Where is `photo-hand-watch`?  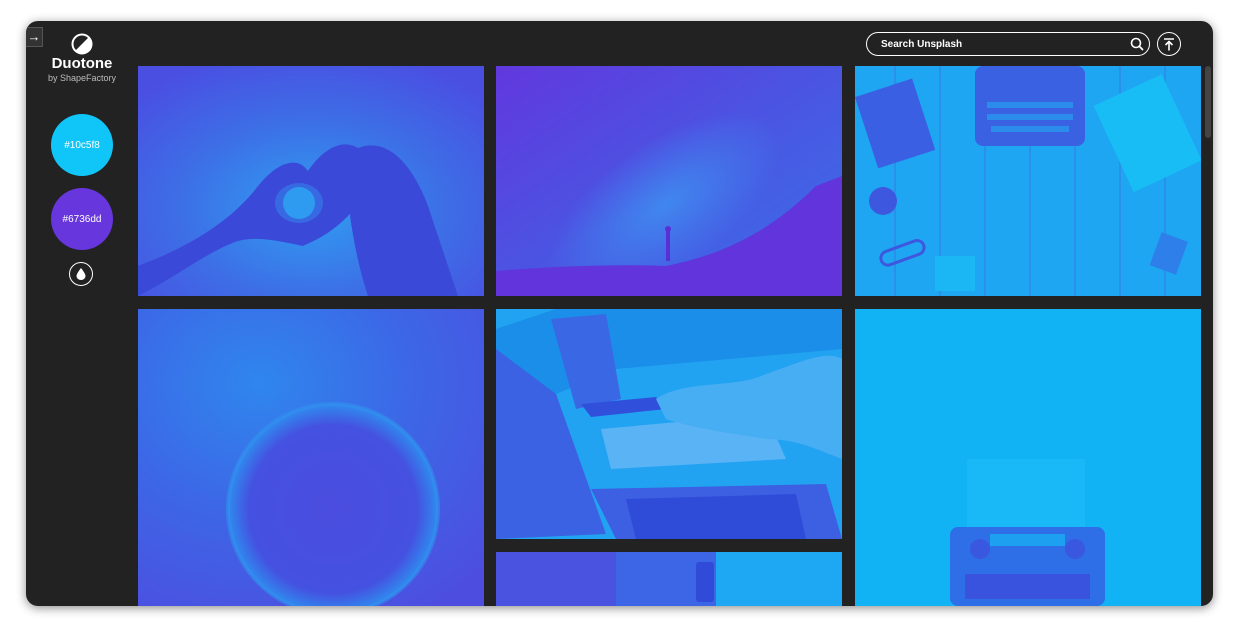 photo-hand-watch is located at coordinates (669, 579).